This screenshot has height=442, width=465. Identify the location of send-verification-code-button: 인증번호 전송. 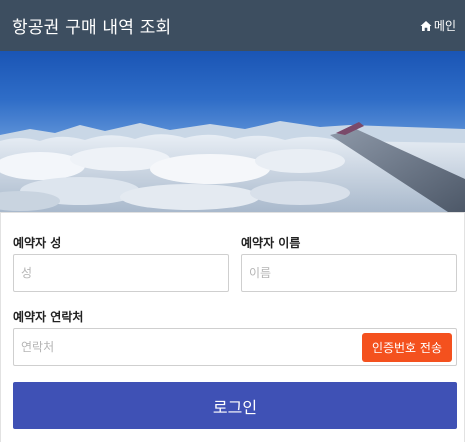
(406, 347).